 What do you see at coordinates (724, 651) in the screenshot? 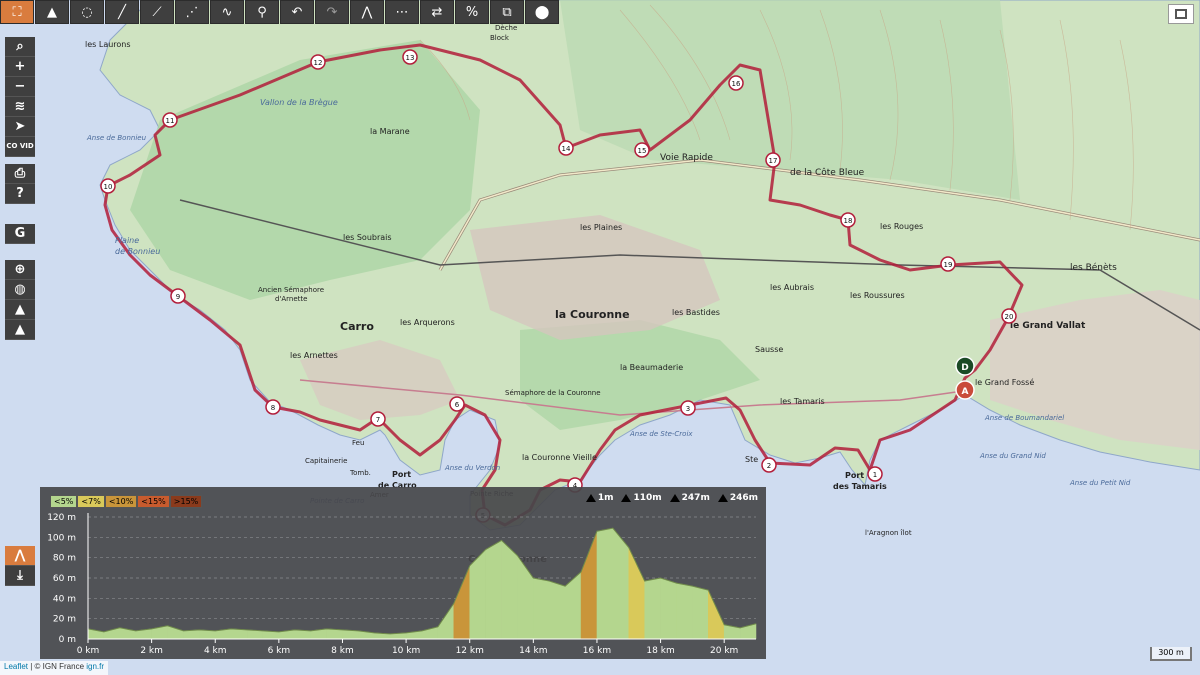
I see `x-tick-label: 20 km` at bounding box center [724, 651].